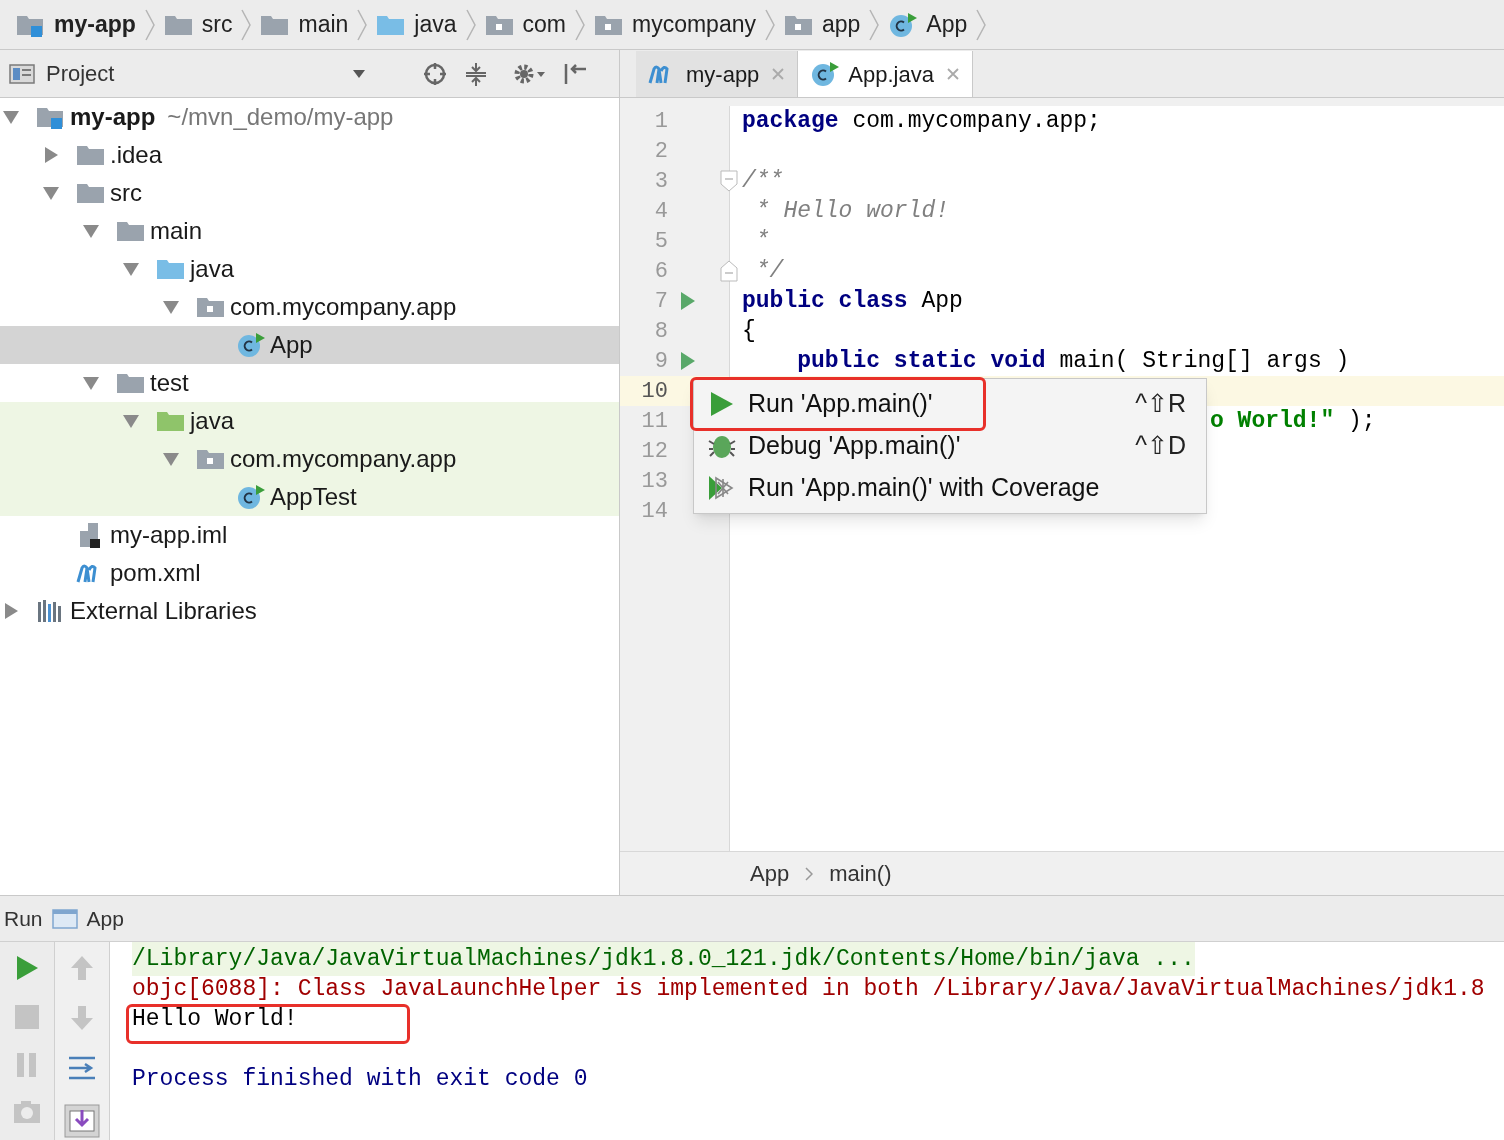 The height and width of the screenshot is (1140, 1504). What do you see at coordinates (416, 24) in the screenshot?
I see `breadcrumb-item: java` at bounding box center [416, 24].